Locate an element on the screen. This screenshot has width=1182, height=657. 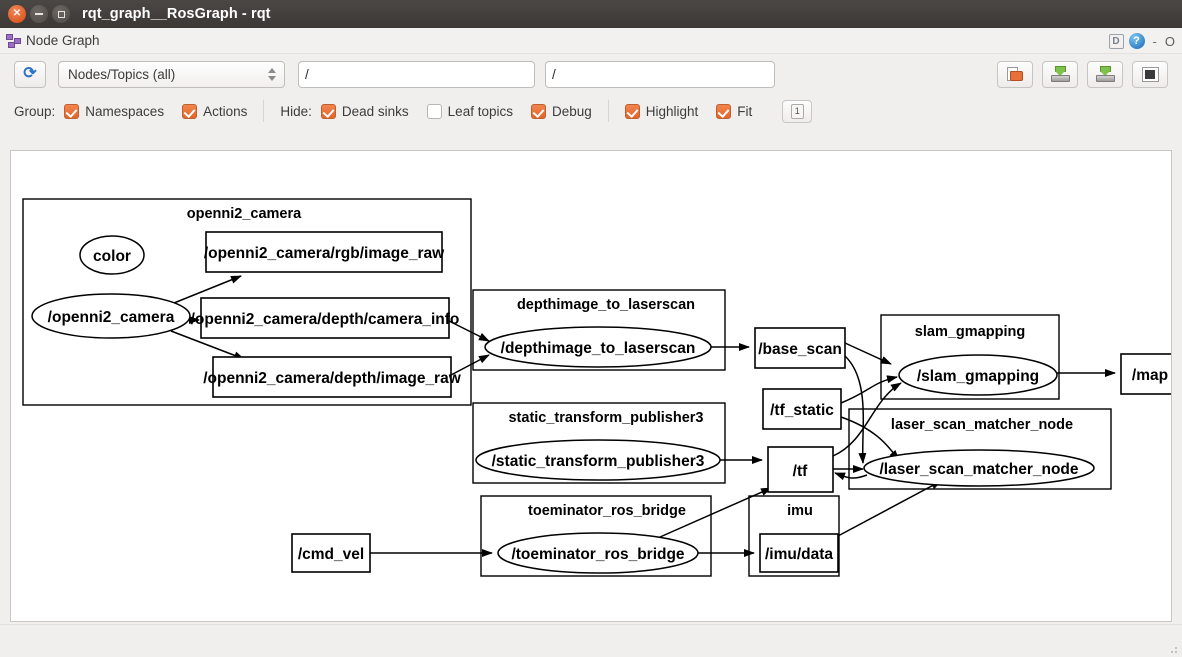
topic-imu-data: /imu/data is located at coordinates (799, 553).